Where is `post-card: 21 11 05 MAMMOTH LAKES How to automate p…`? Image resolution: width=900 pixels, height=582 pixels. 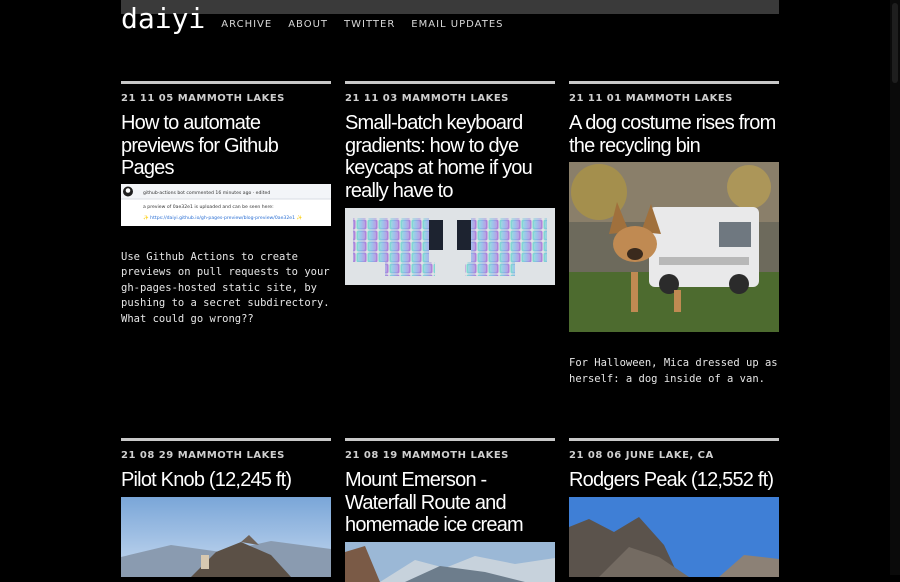
post-card: 21 11 05 MAMMOTH LAKES How to automate p… is located at coordinates (226, 204).